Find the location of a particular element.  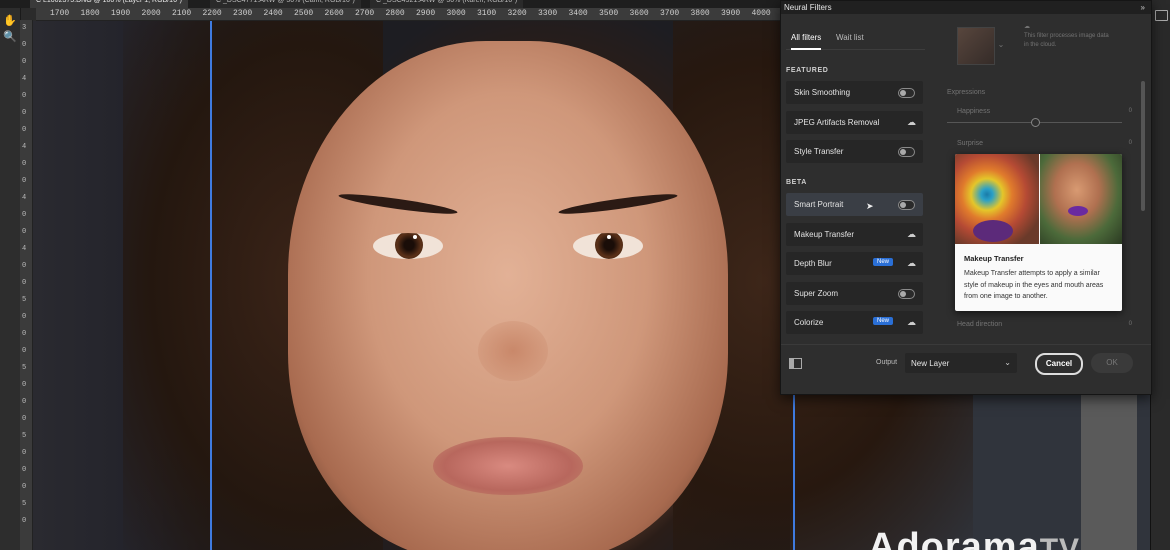

lips is located at coordinates (508, 466).